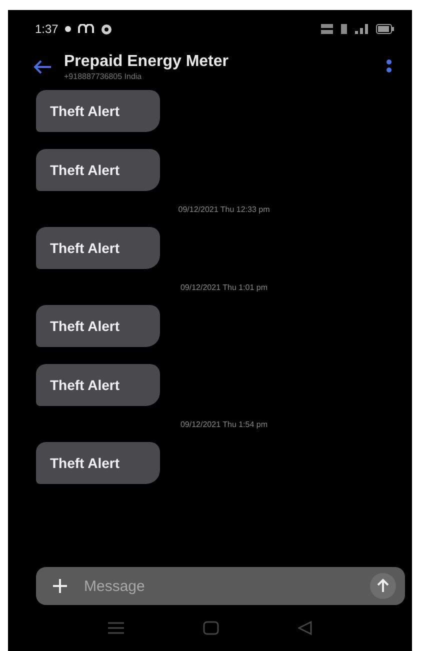 The width and height of the screenshot is (429, 651). I want to click on contact-name: Prepaid Energy Meter, so click(147, 62).